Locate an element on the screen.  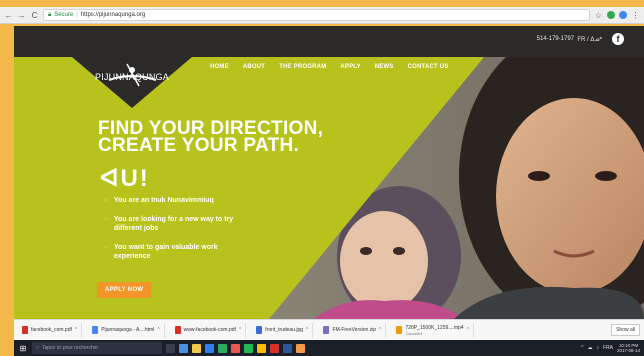
download-filename: facebook_com.pdf is located at coordinates (51, 330).